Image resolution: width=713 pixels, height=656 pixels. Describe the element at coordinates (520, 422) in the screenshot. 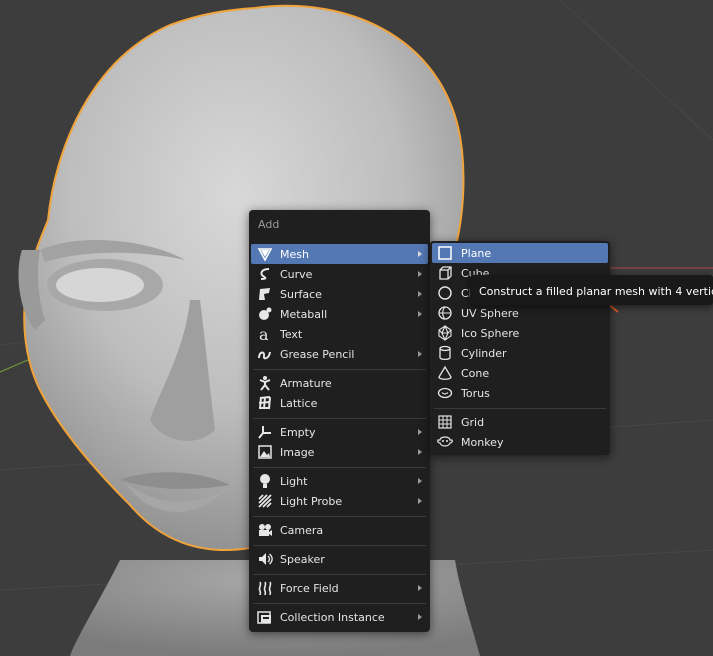

I see `submenu-item-grid: Grid` at that location.